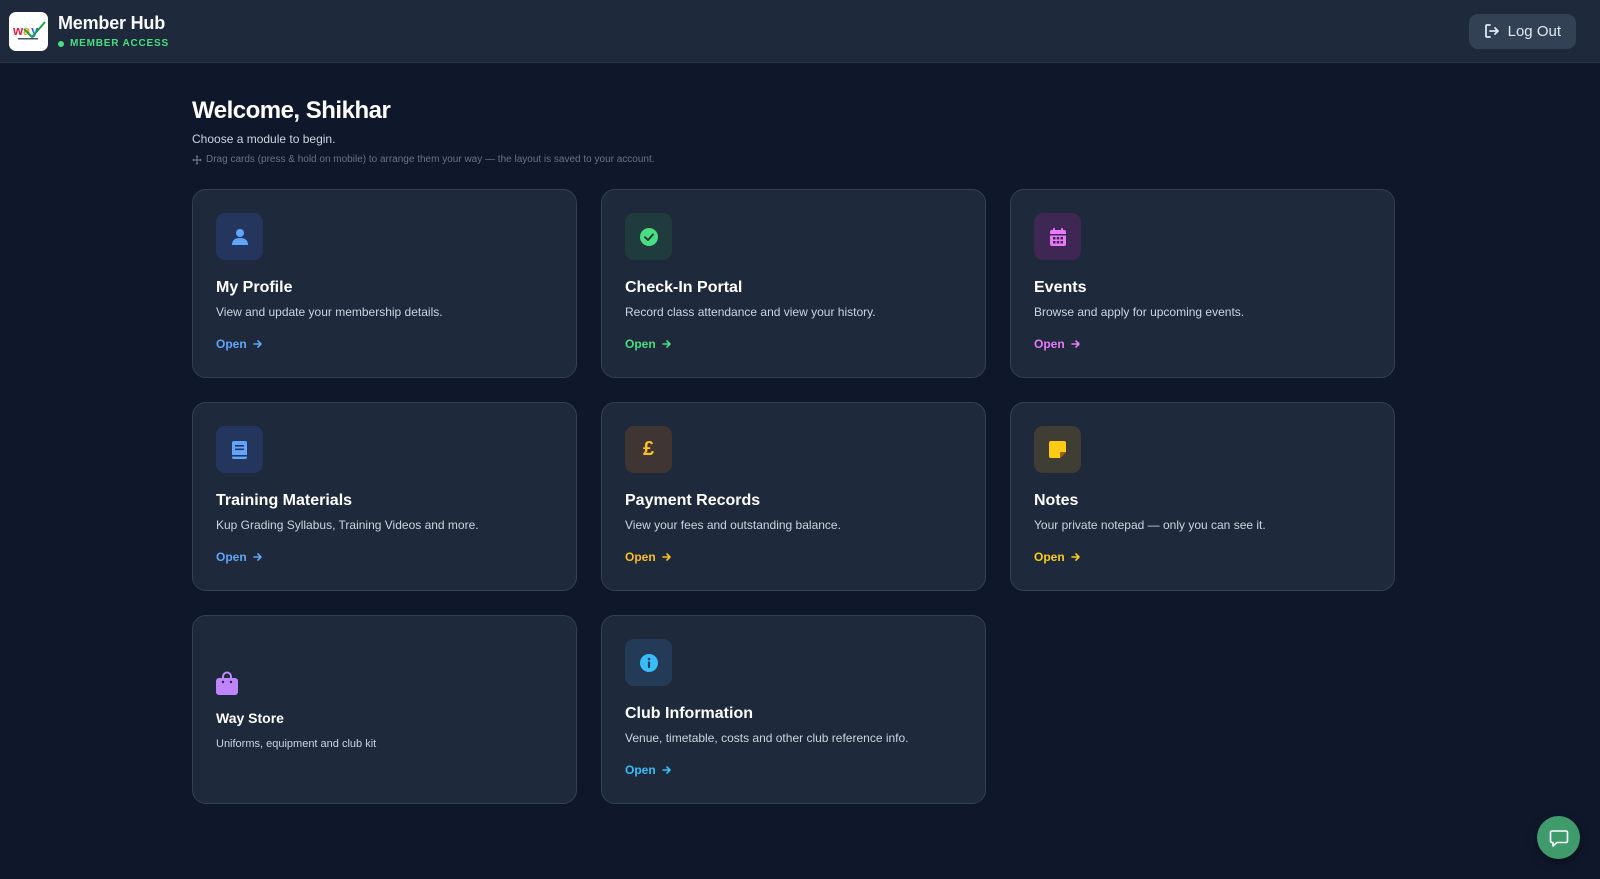 This screenshot has width=1600, height=879. I want to click on card-description: View and update your membership details., so click(329, 312).